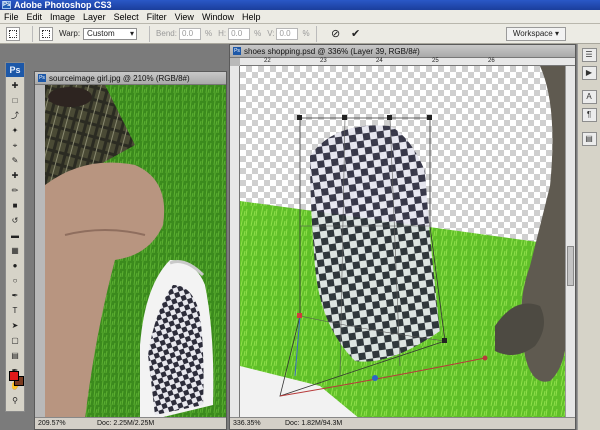 The image size is (600, 430). What do you see at coordinates (15, 100) in the screenshot?
I see `marquee-icon: □` at bounding box center [15, 100].